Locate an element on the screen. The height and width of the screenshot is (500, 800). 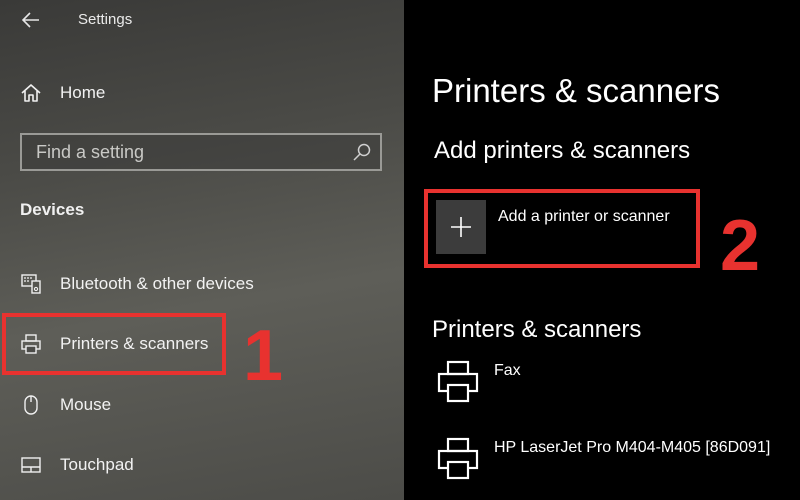
nav-item-bluetooth-label: Bluetooth & other devices is located at coordinates (157, 283).